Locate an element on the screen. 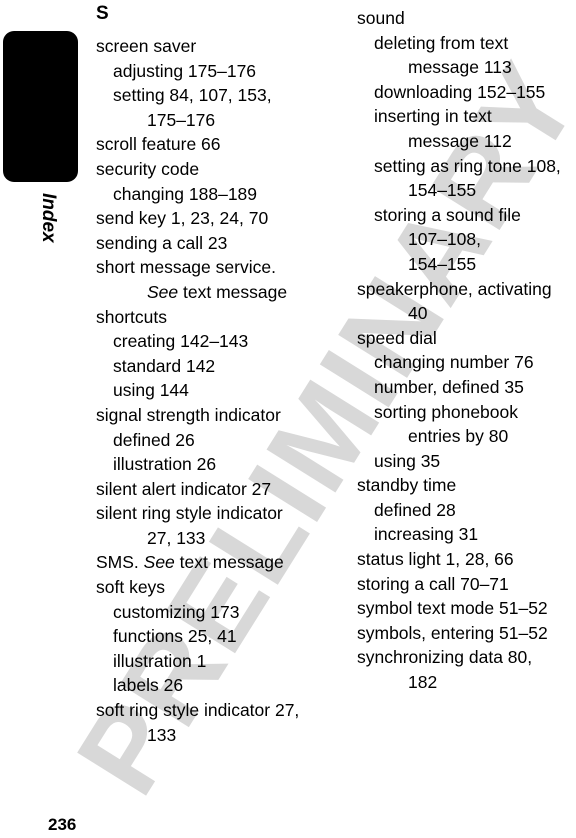 This screenshot has width=576, height=838. index-entry: symbol text mode 51–52 is located at coordinates (452, 608).